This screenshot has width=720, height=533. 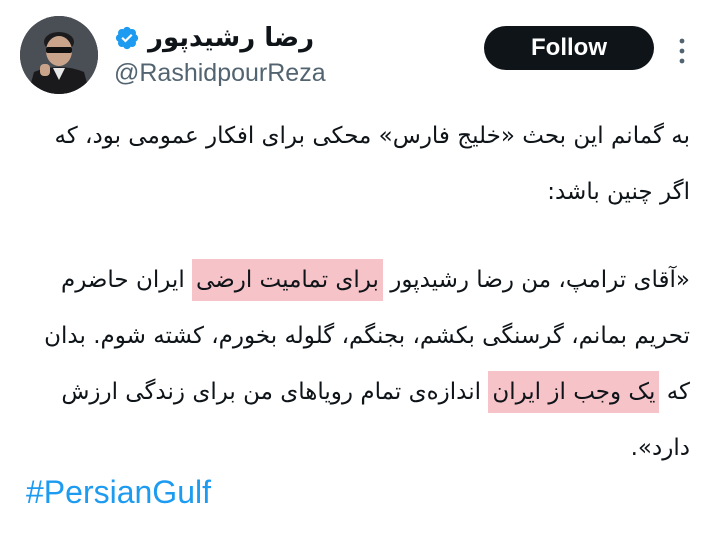 What do you see at coordinates (569, 48) in the screenshot?
I see `follow-button: Follow` at bounding box center [569, 48].